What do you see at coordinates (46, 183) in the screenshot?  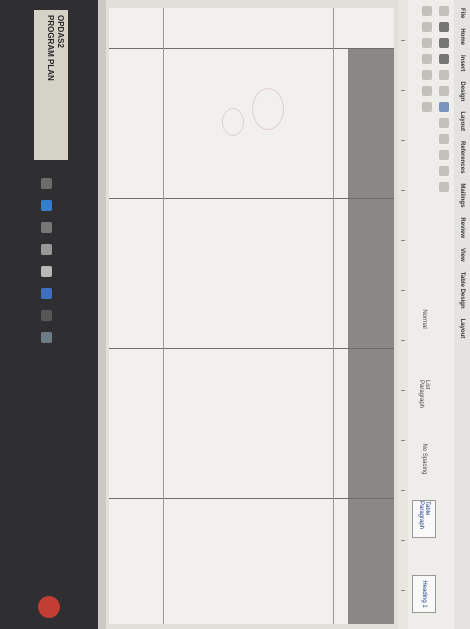 I see `task-view-icon` at bounding box center [46, 183].